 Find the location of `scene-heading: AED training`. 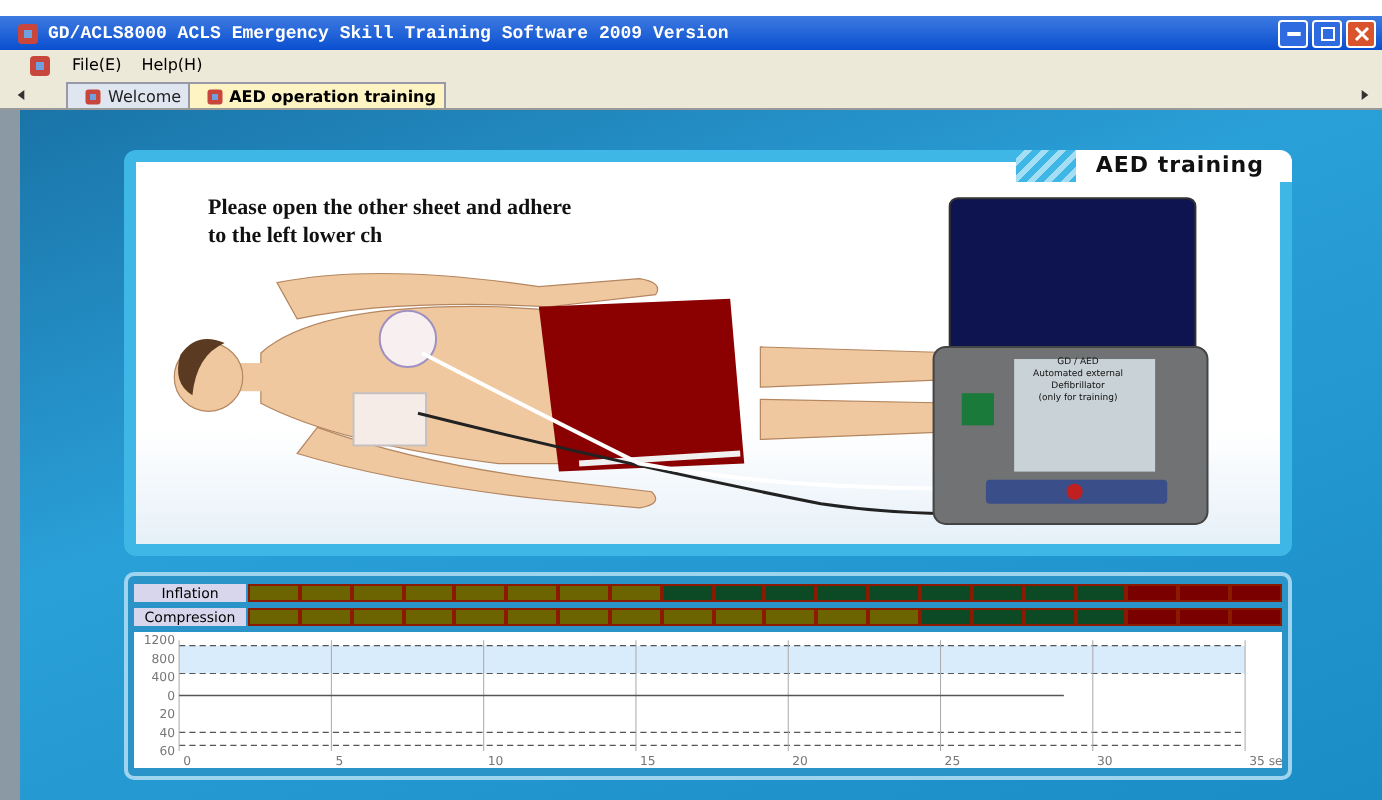

scene-heading: AED training is located at coordinates (1153, 166).